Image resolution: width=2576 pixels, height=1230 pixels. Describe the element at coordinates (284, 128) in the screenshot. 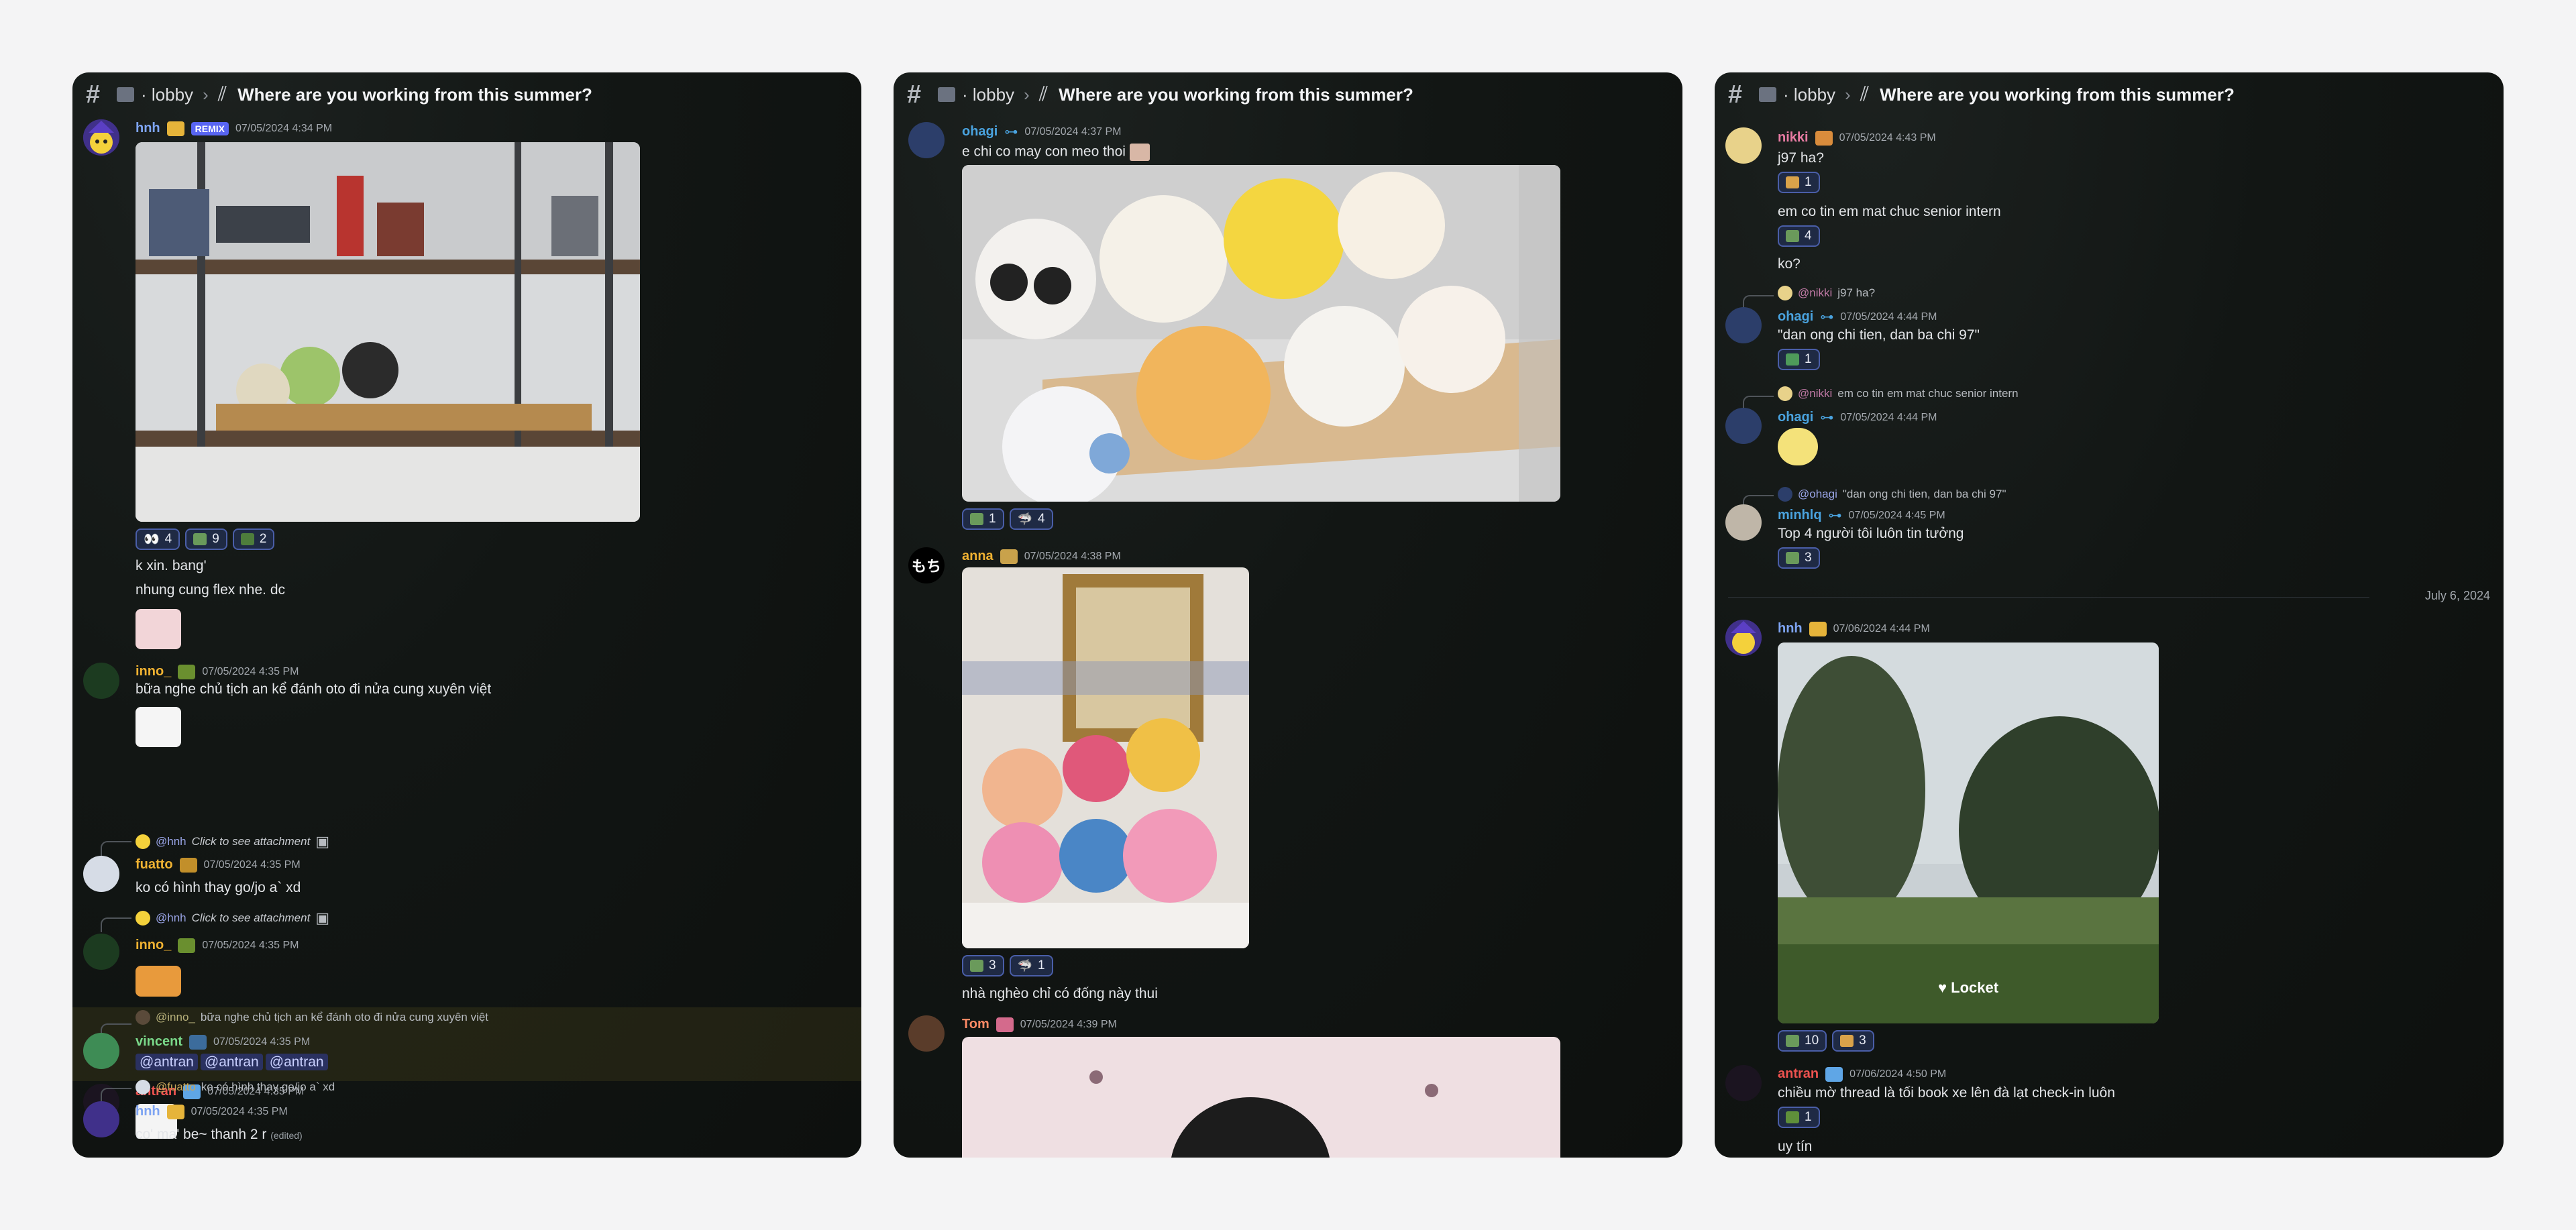

I see `timestamp: 07/05/2024 4:34 PM` at that location.